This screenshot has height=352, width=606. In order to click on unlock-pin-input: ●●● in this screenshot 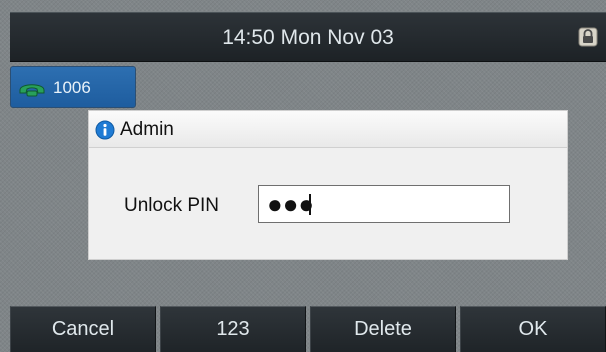, I will do `click(384, 204)`.